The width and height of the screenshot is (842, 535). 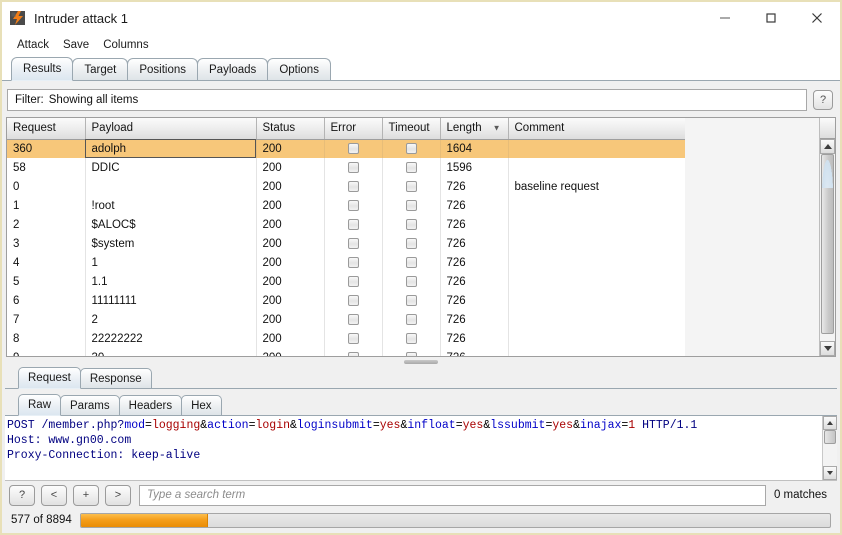 What do you see at coordinates (407, 100) in the screenshot?
I see `filter-display: Filter: Showing all items` at bounding box center [407, 100].